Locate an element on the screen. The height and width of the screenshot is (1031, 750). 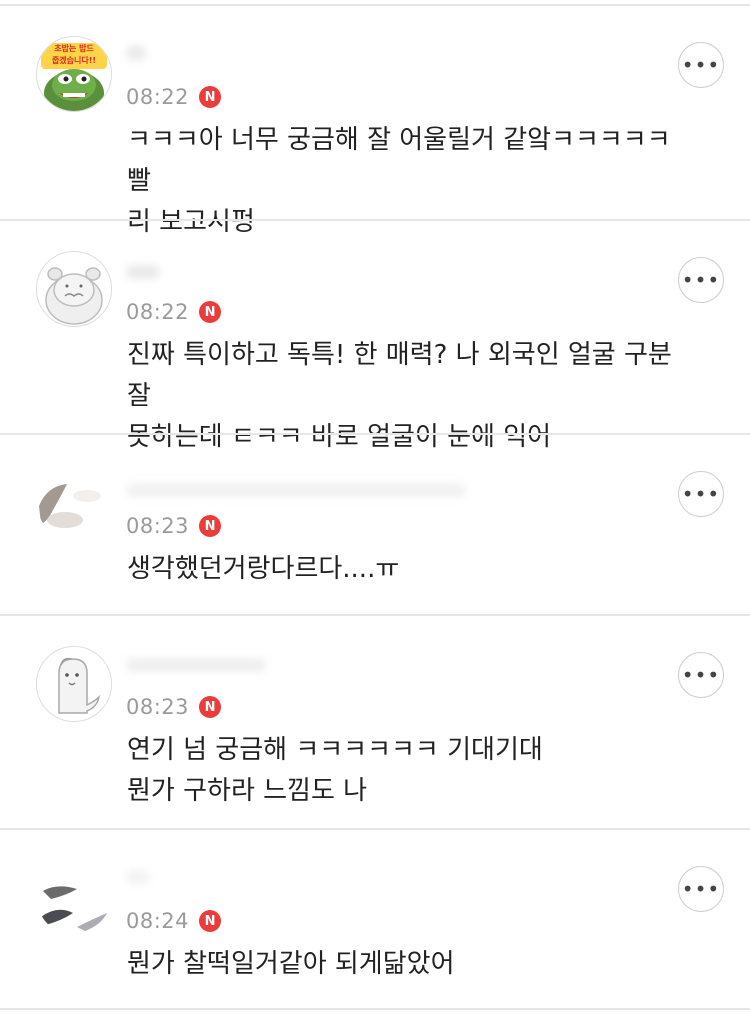
avatar-overlay-text: 초밥는 밥드 줍겠습니다!! is located at coordinates (74, 54).